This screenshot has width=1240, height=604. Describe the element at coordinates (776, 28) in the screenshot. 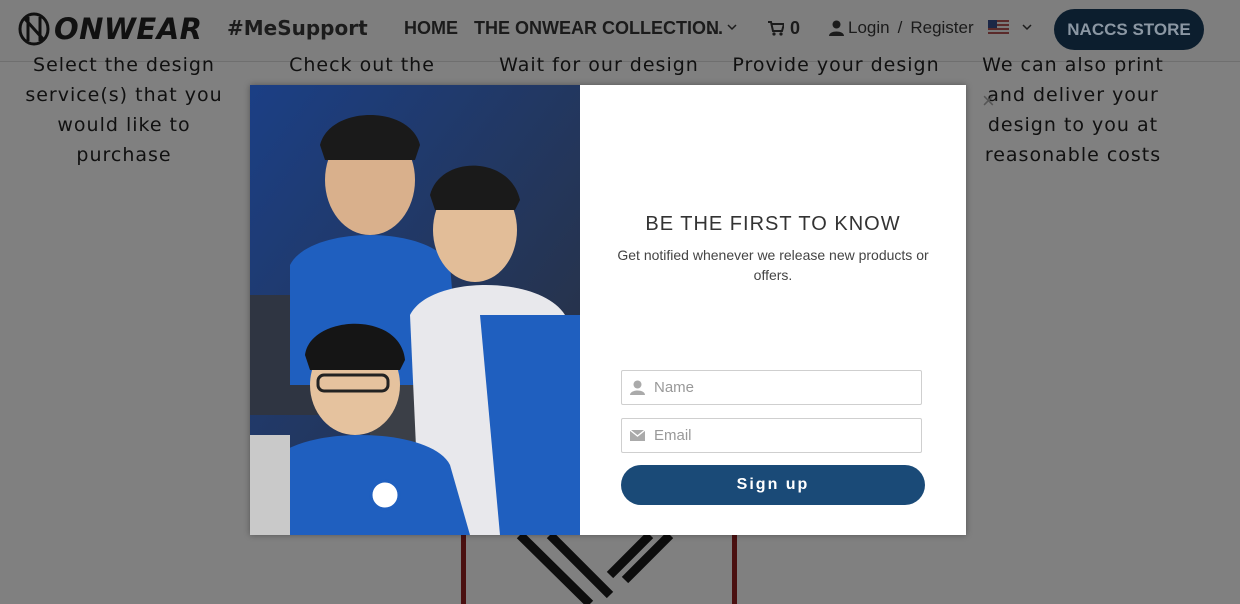

I see `cart-icon` at that location.